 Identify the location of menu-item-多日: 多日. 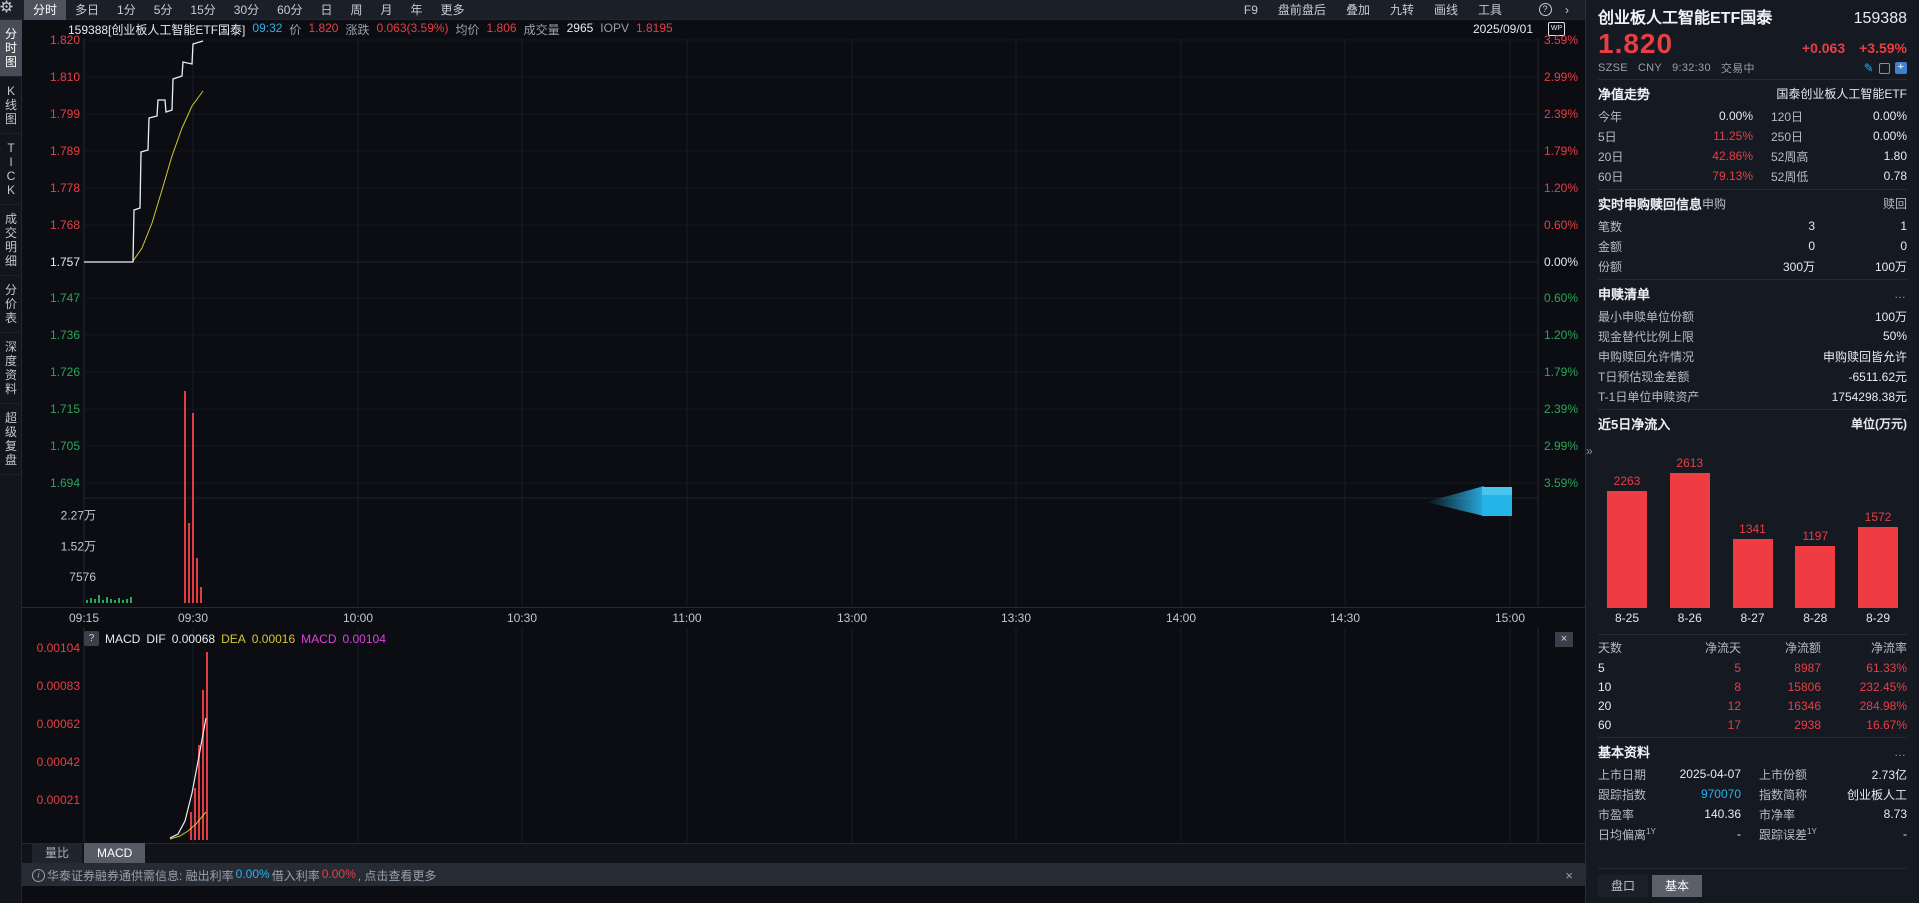
(87, 10).